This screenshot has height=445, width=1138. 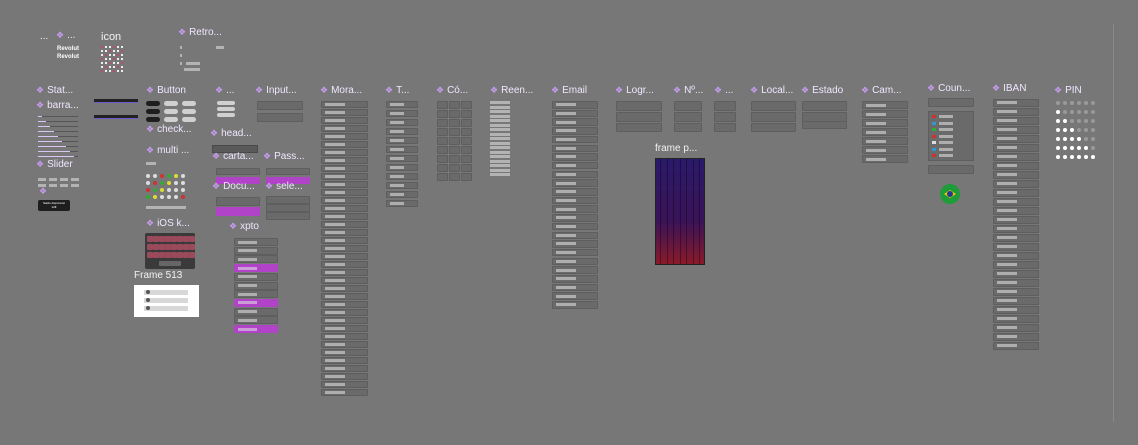 What do you see at coordinates (170, 263) in the screenshot?
I see `space-key` at bounding box center [170, 263].